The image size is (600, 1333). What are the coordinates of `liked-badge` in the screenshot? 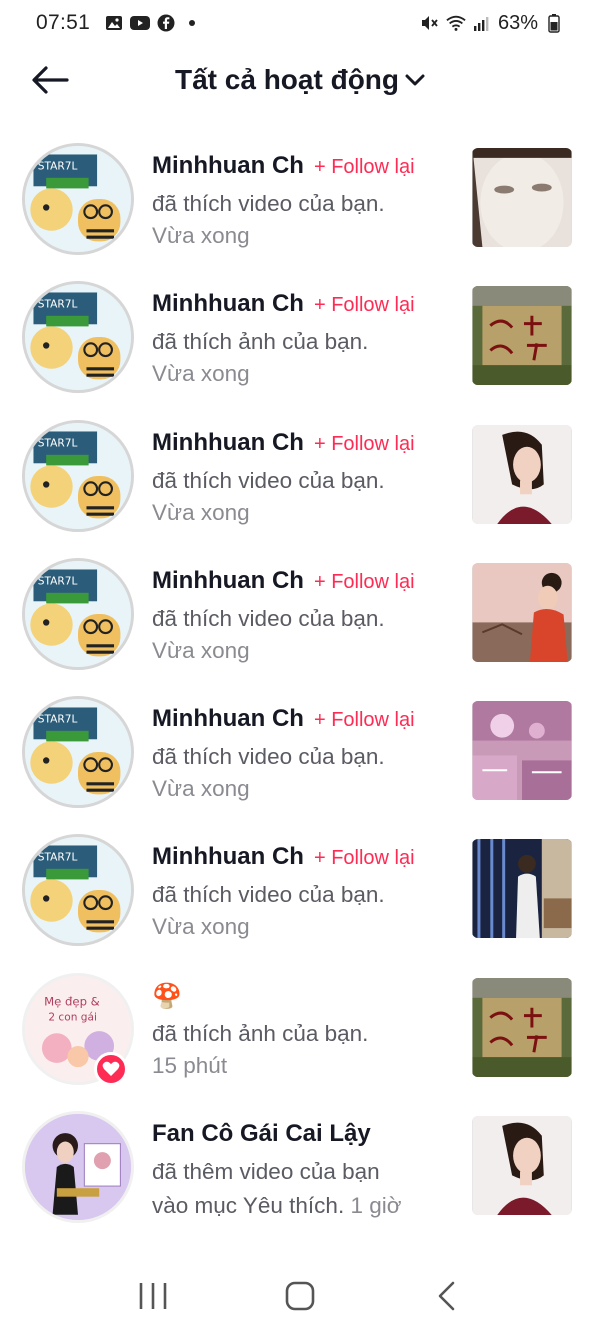 It's located at (111, 1068).